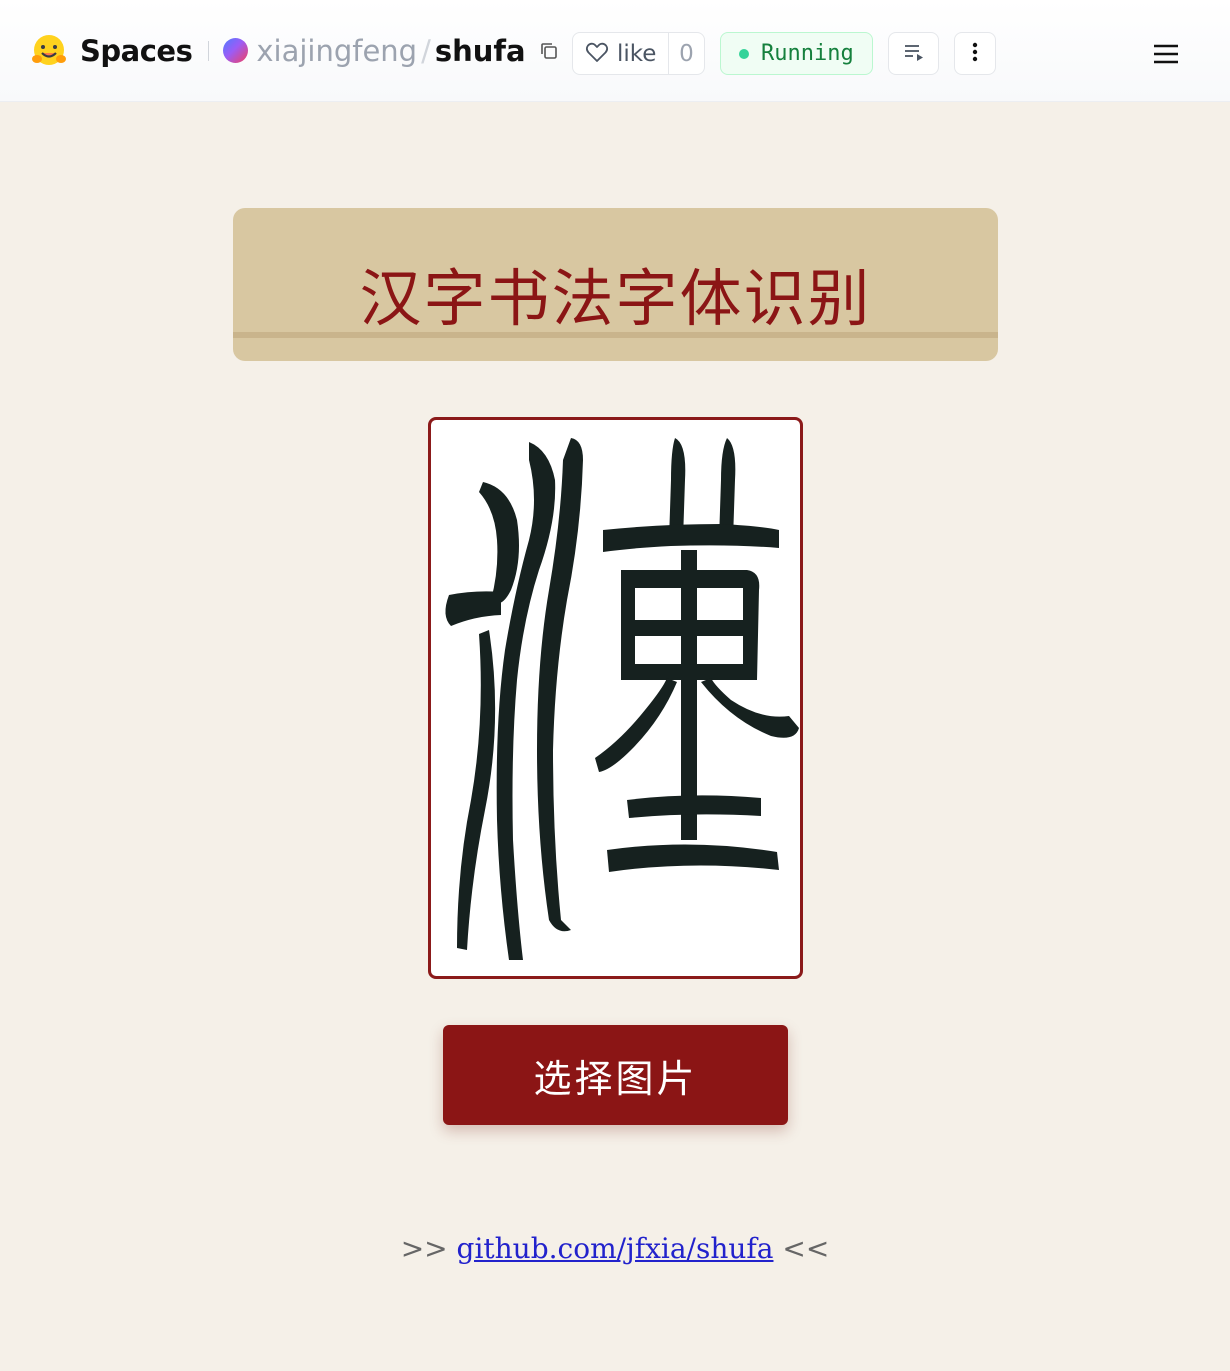  What do you see at coordinates (209, 50) in the screenshot?
I see `divider` at bounding box center [209, 50].